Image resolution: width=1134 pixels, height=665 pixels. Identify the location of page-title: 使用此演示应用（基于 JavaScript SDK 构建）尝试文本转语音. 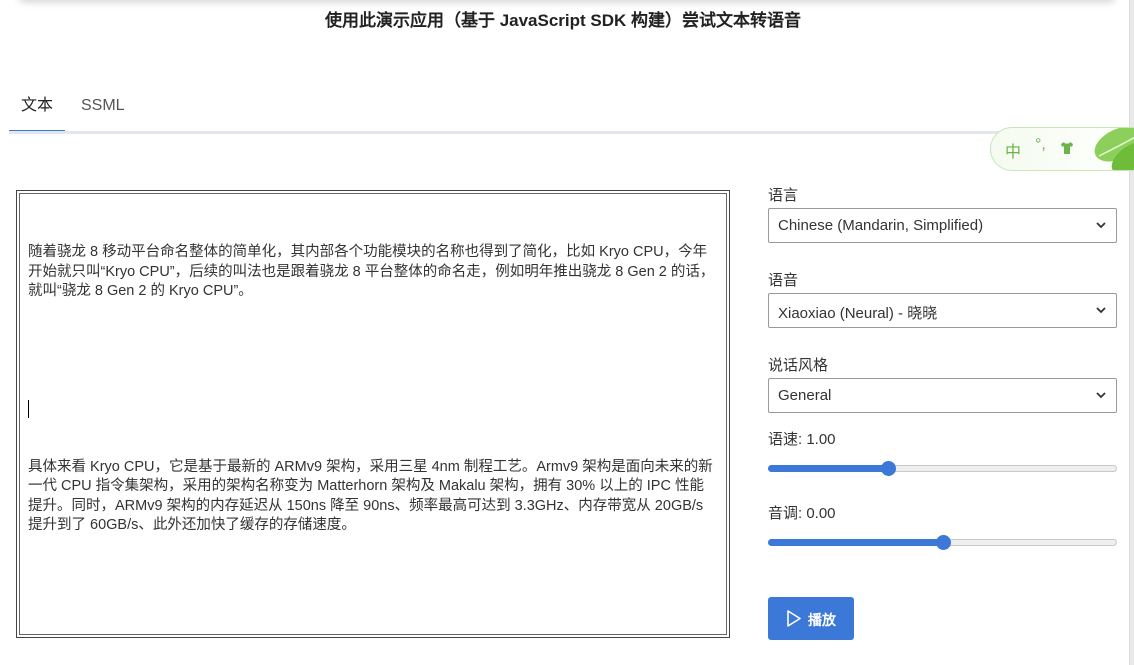
(563, 20).